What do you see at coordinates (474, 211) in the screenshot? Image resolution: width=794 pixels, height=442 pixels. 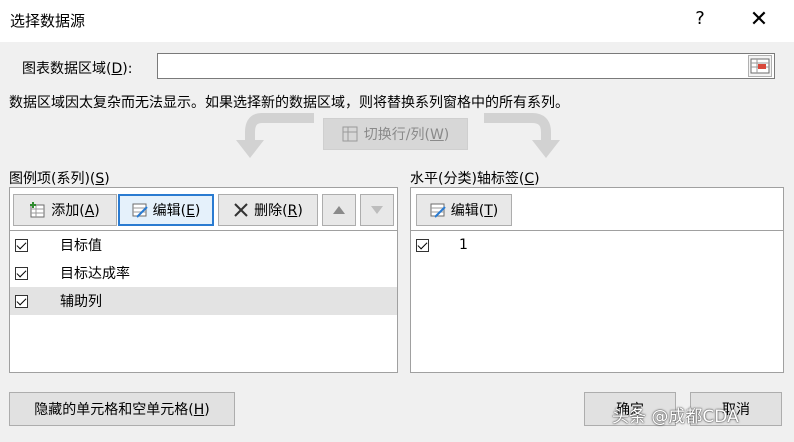 I see `edit-axis-label: 编辑(T)` at bounding box center [474, 211].